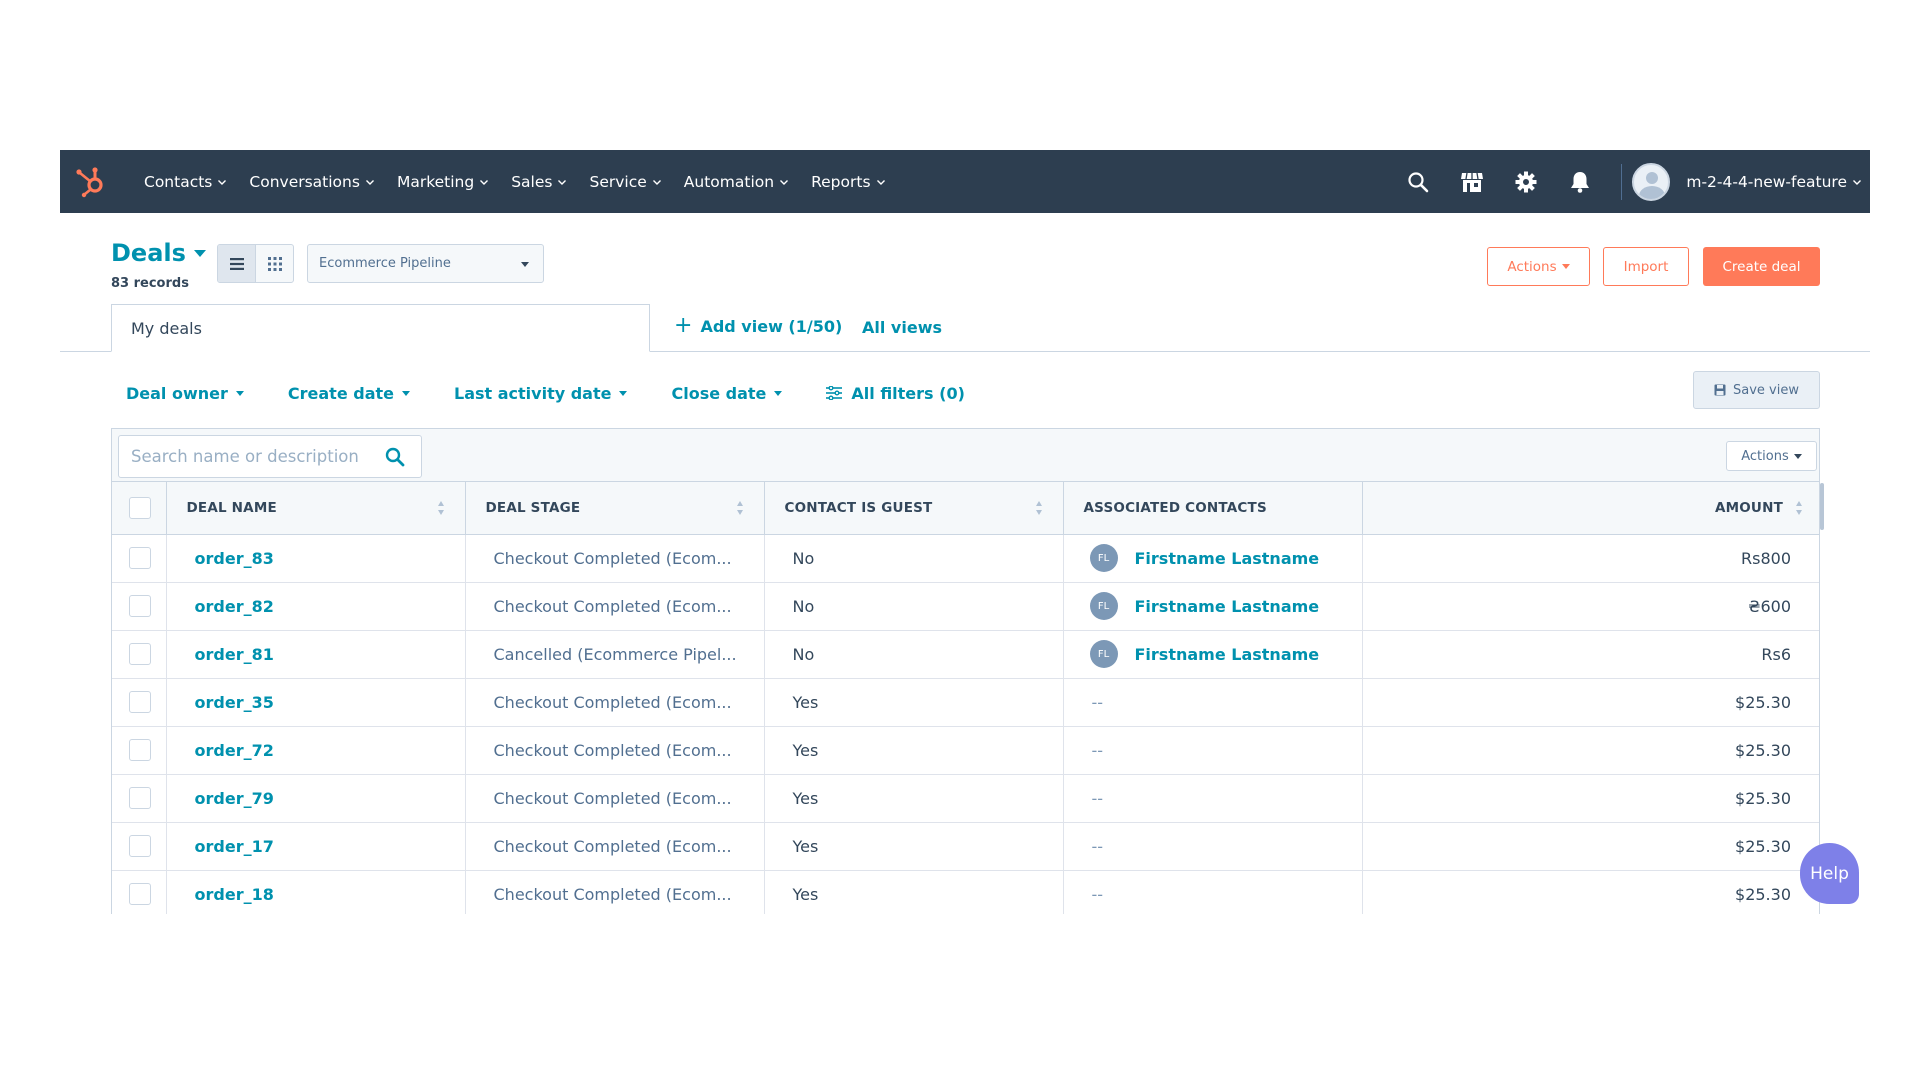 Image resolution: width=1920 pixels, height=1080 pixels. Describe the element at coordinates (1761, 266) in the screenshot. I see `create-deal-button: Create deal` at that location.